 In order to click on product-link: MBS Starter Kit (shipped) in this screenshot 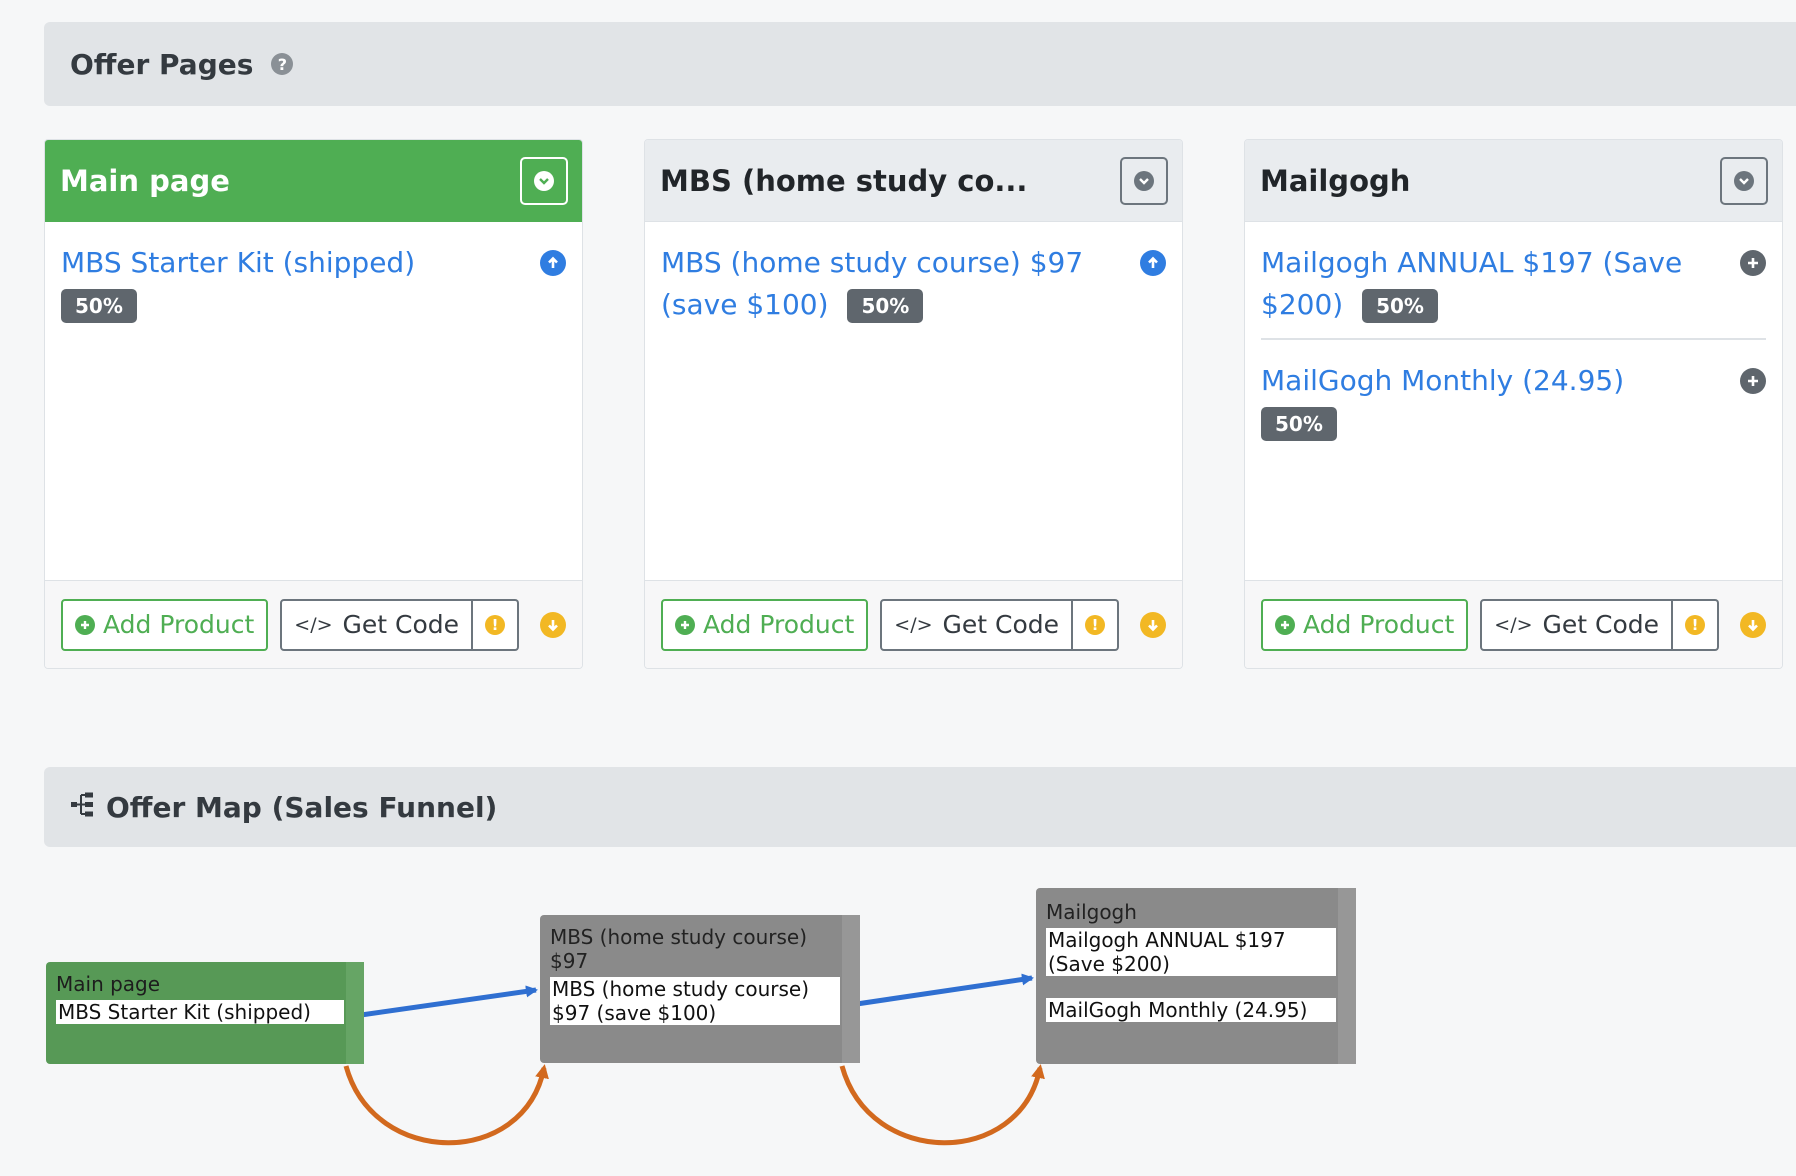, I will do `click(238, 262)`.